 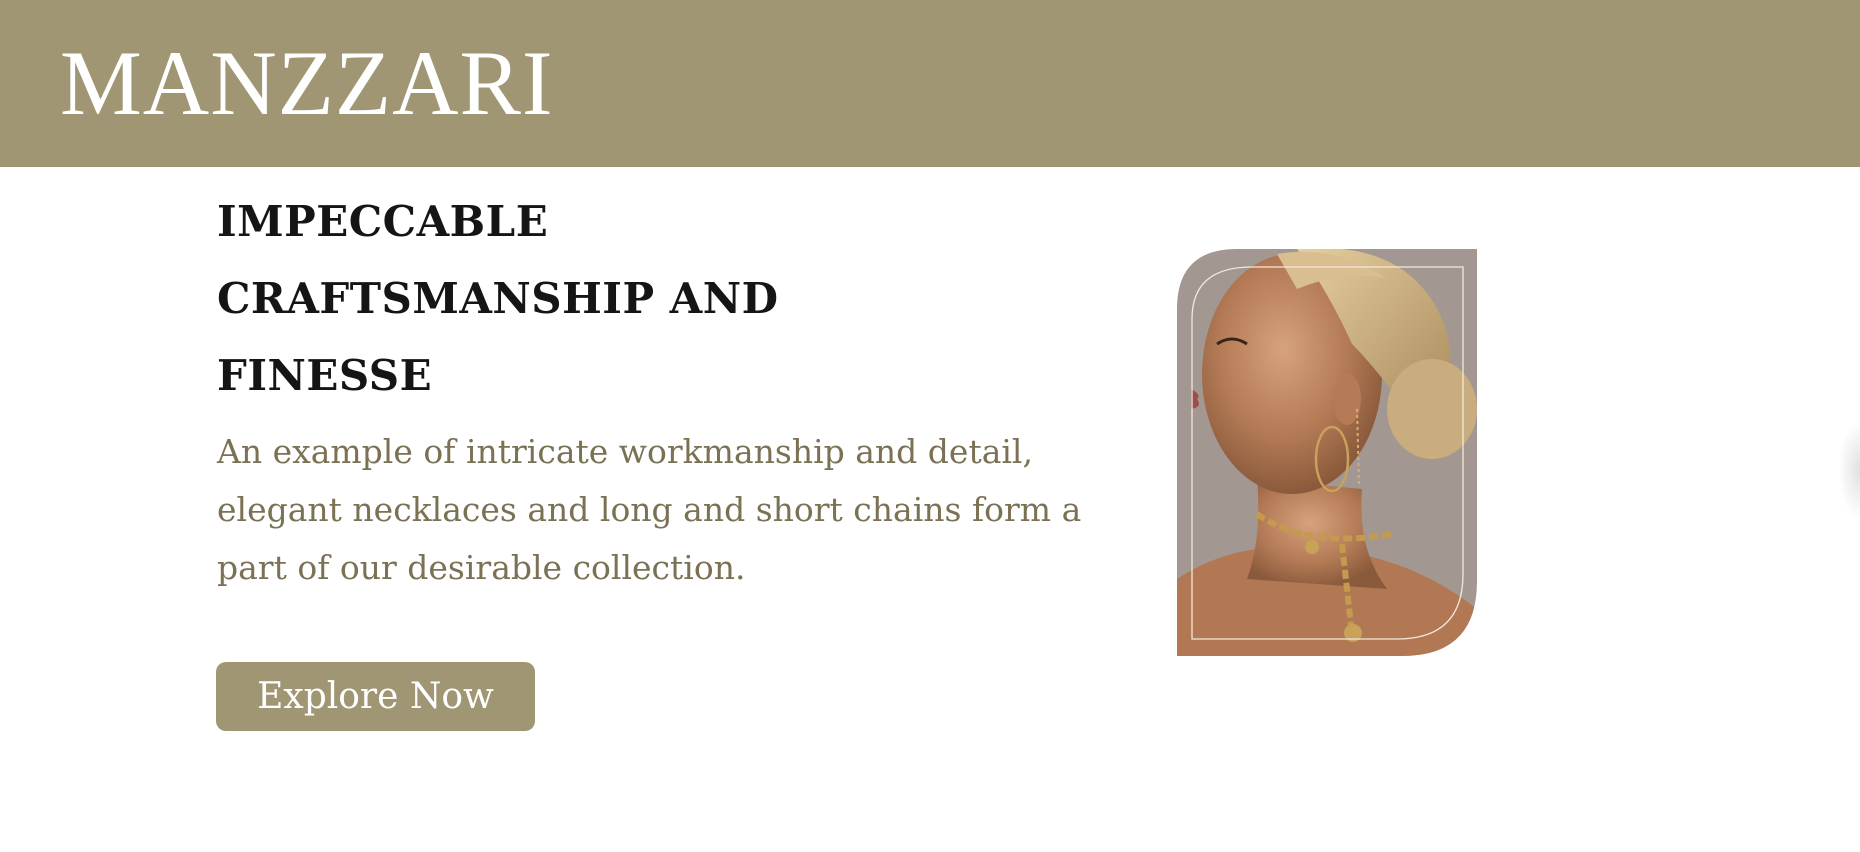 What do you see at coordinates (1849, 470) in the screenshot?
I see `edge-shadow` at bounding box center [1849, 470].